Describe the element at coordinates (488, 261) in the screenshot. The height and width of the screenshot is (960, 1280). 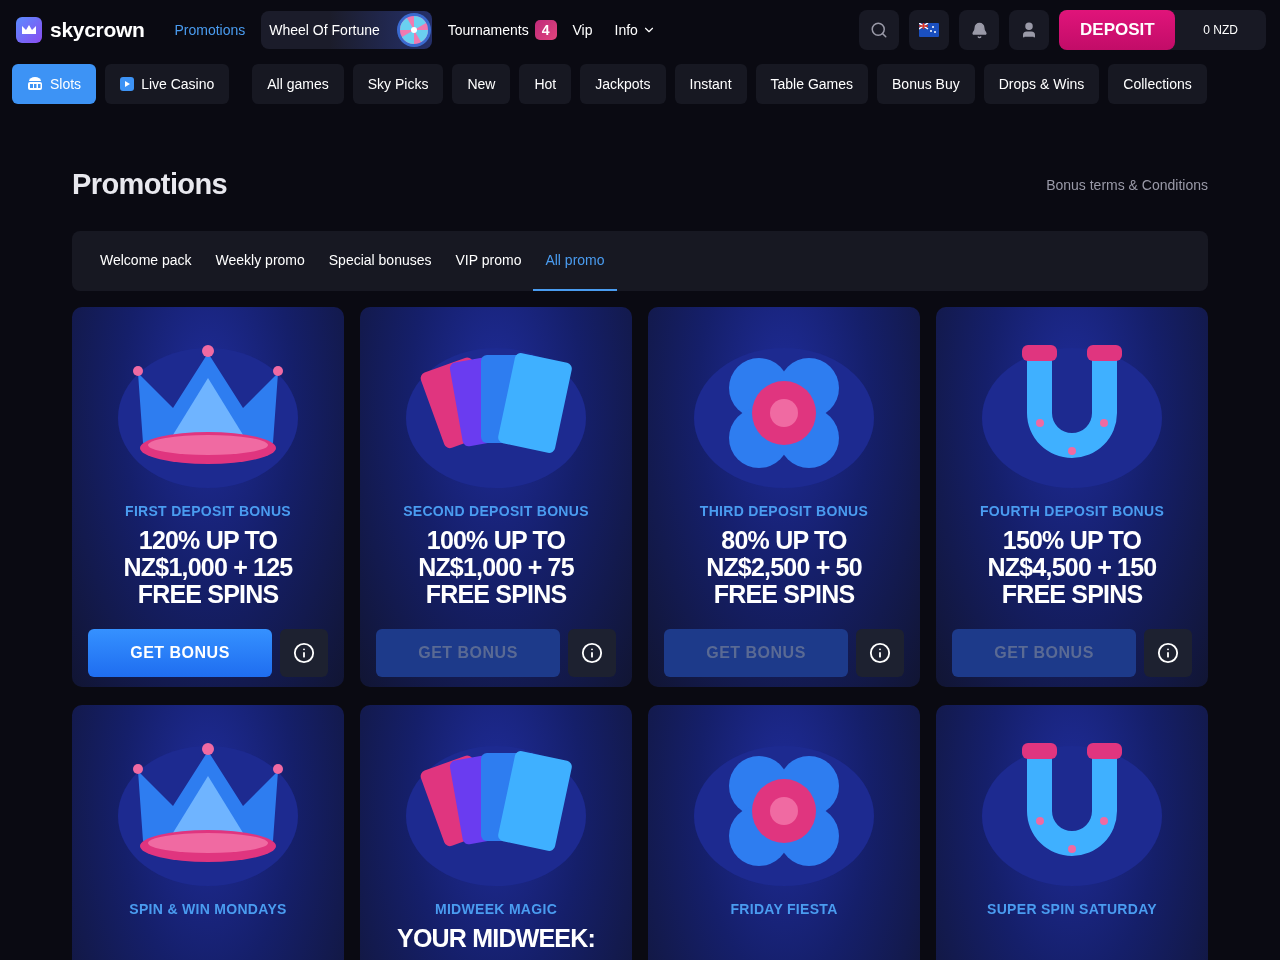
I see `promo-tab: VIP promo` at that location.